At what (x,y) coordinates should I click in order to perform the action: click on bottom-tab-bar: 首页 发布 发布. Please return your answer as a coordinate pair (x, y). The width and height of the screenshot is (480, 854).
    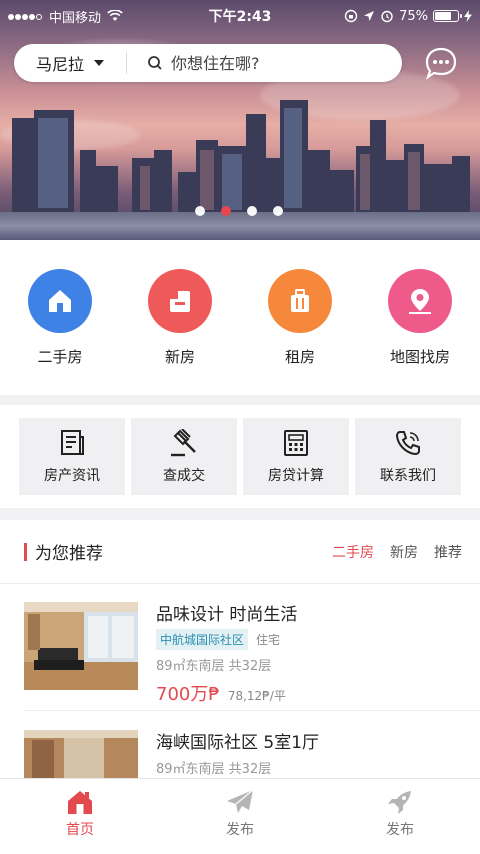
    Looking at the image, I should click on (240, 816).